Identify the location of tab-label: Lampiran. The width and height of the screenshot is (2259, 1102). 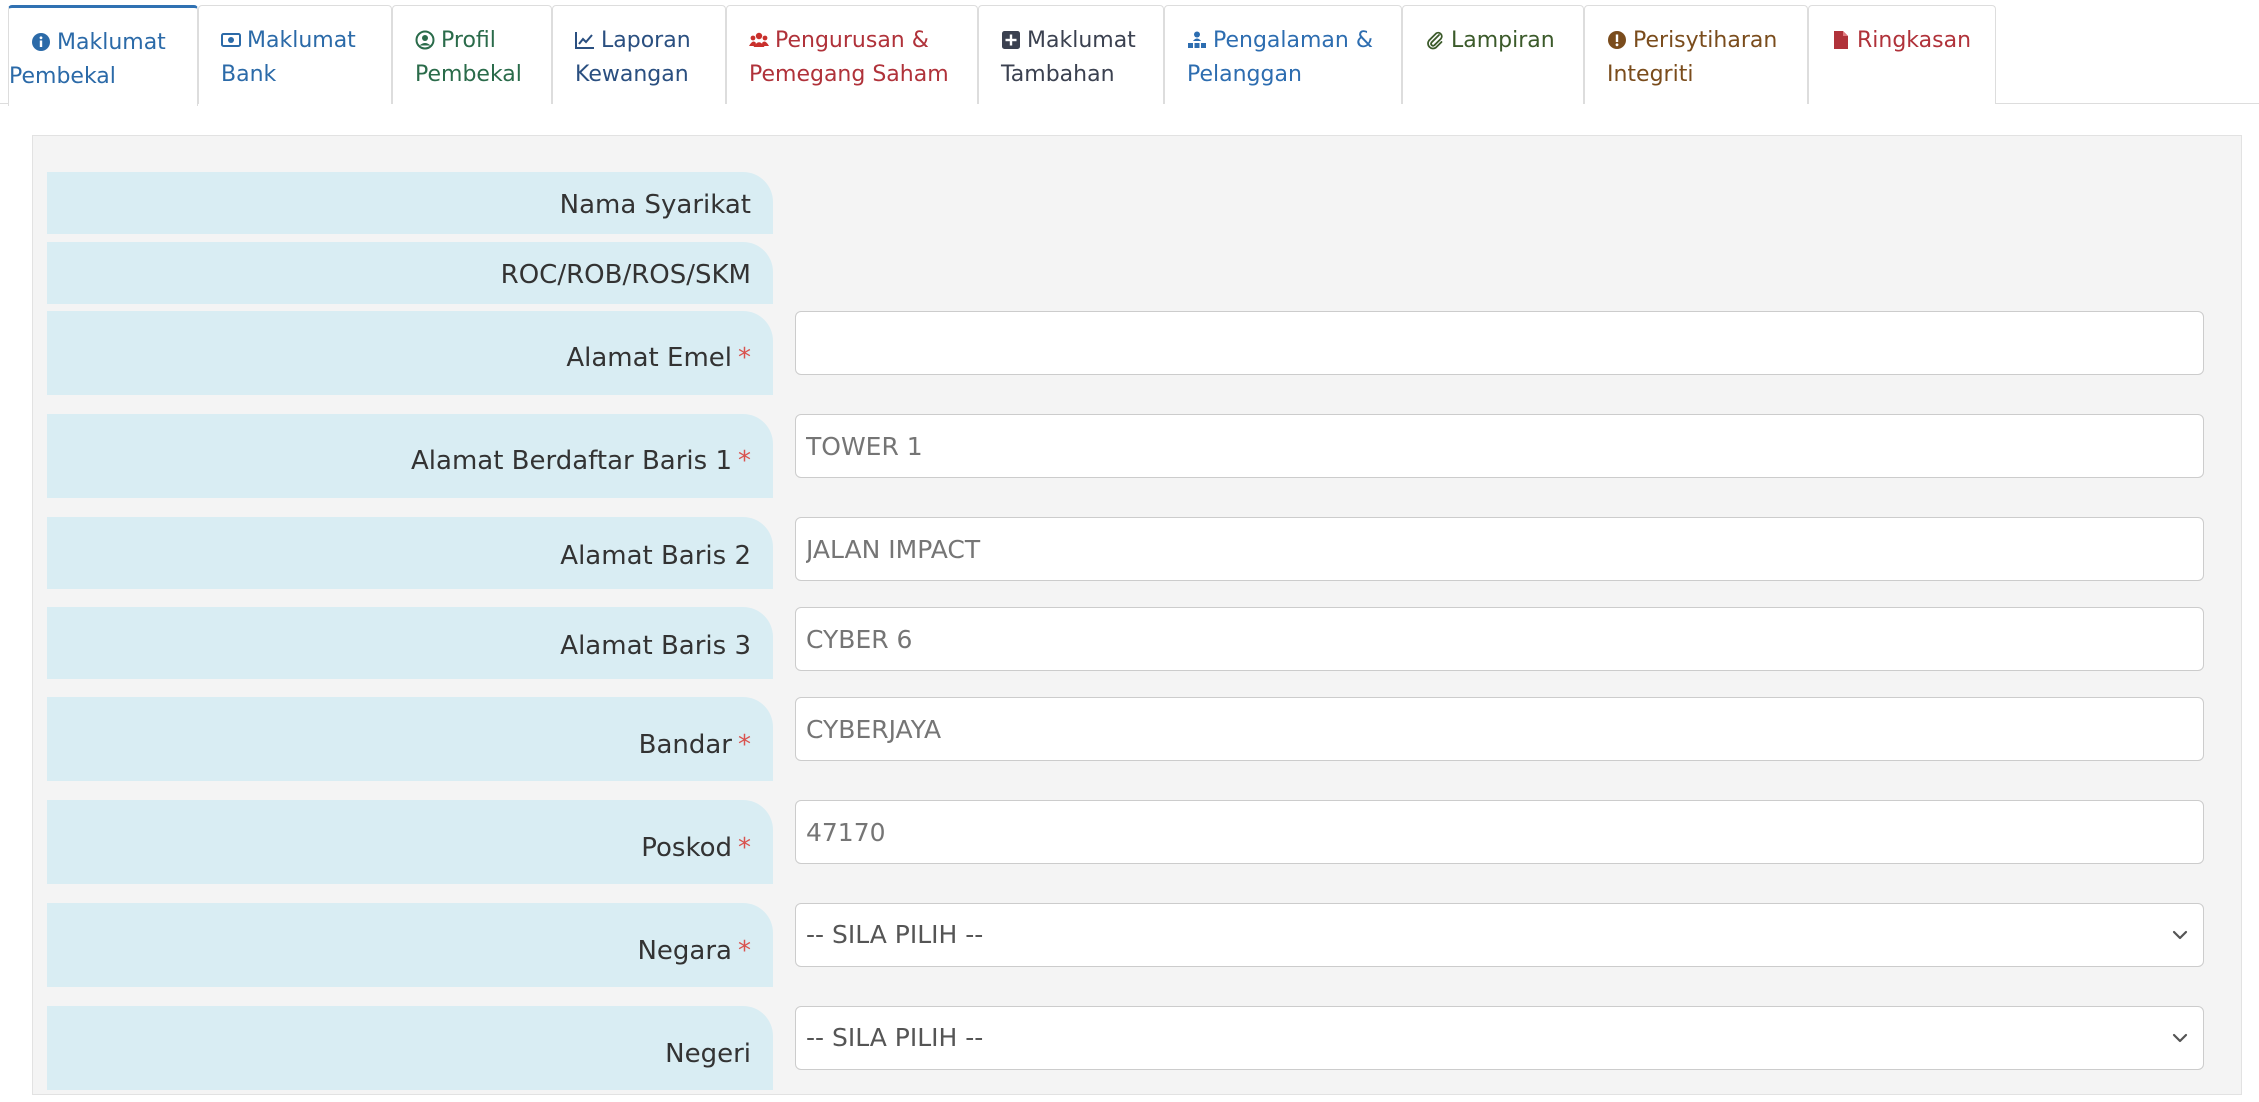
(1503, 40).